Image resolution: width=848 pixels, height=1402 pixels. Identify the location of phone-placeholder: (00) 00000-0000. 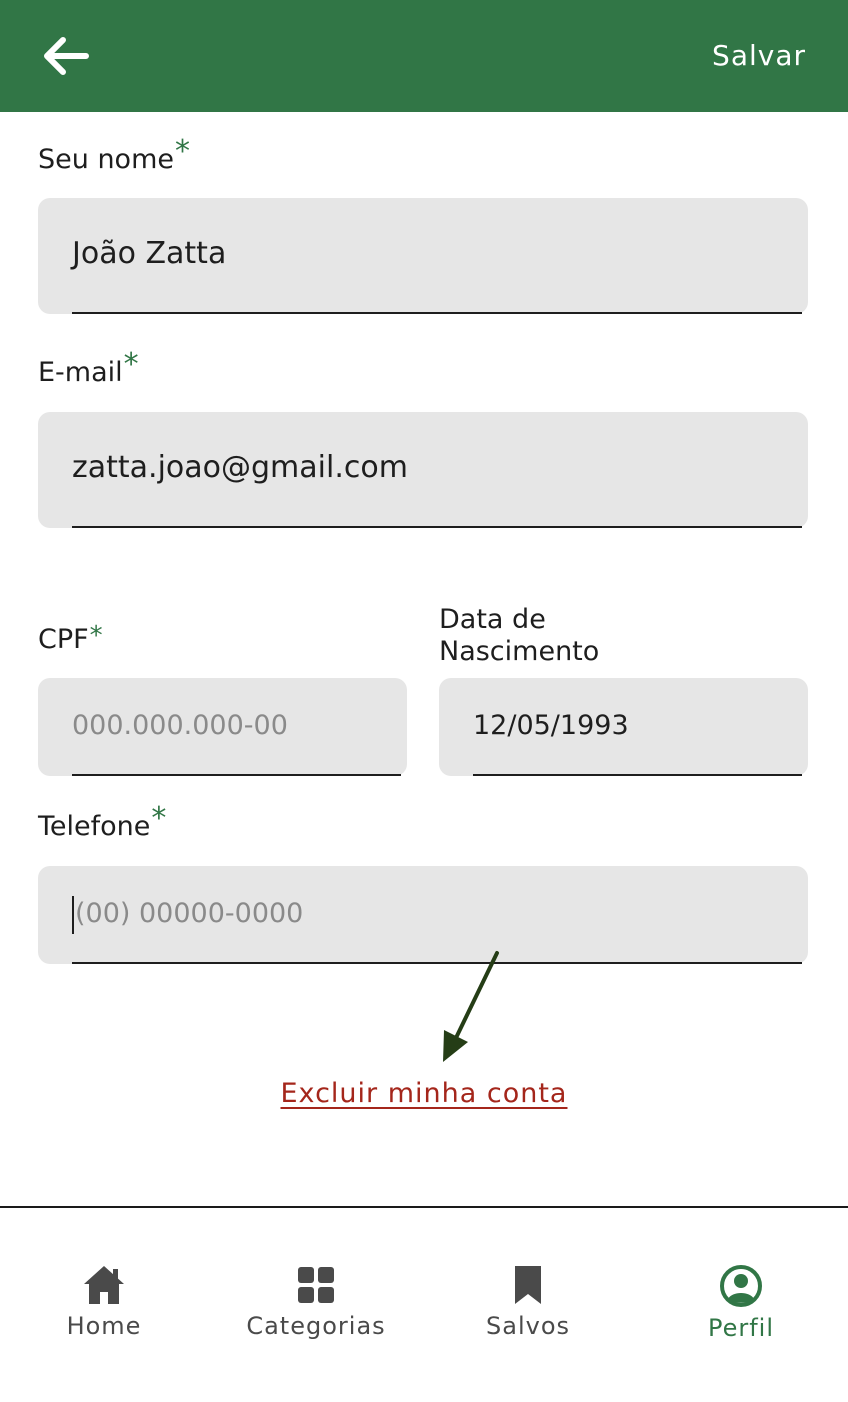
(189, 913).